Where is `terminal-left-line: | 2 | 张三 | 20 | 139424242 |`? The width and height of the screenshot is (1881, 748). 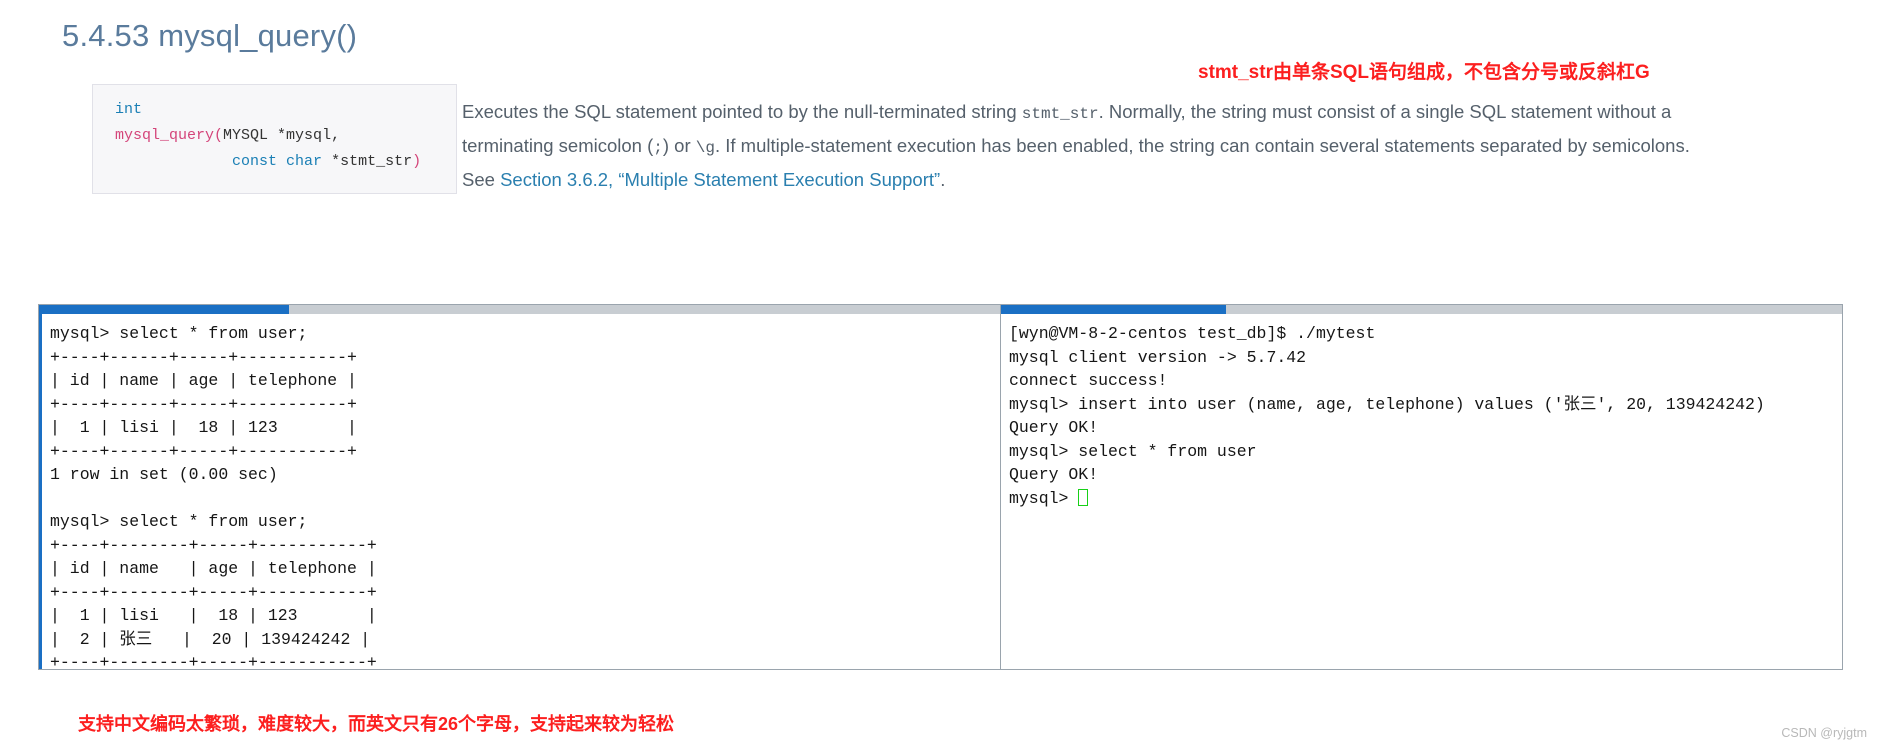 terminal-left-line: | 2 | 张三 | 20 | 139424242 | is located at coordinates (210, 639).